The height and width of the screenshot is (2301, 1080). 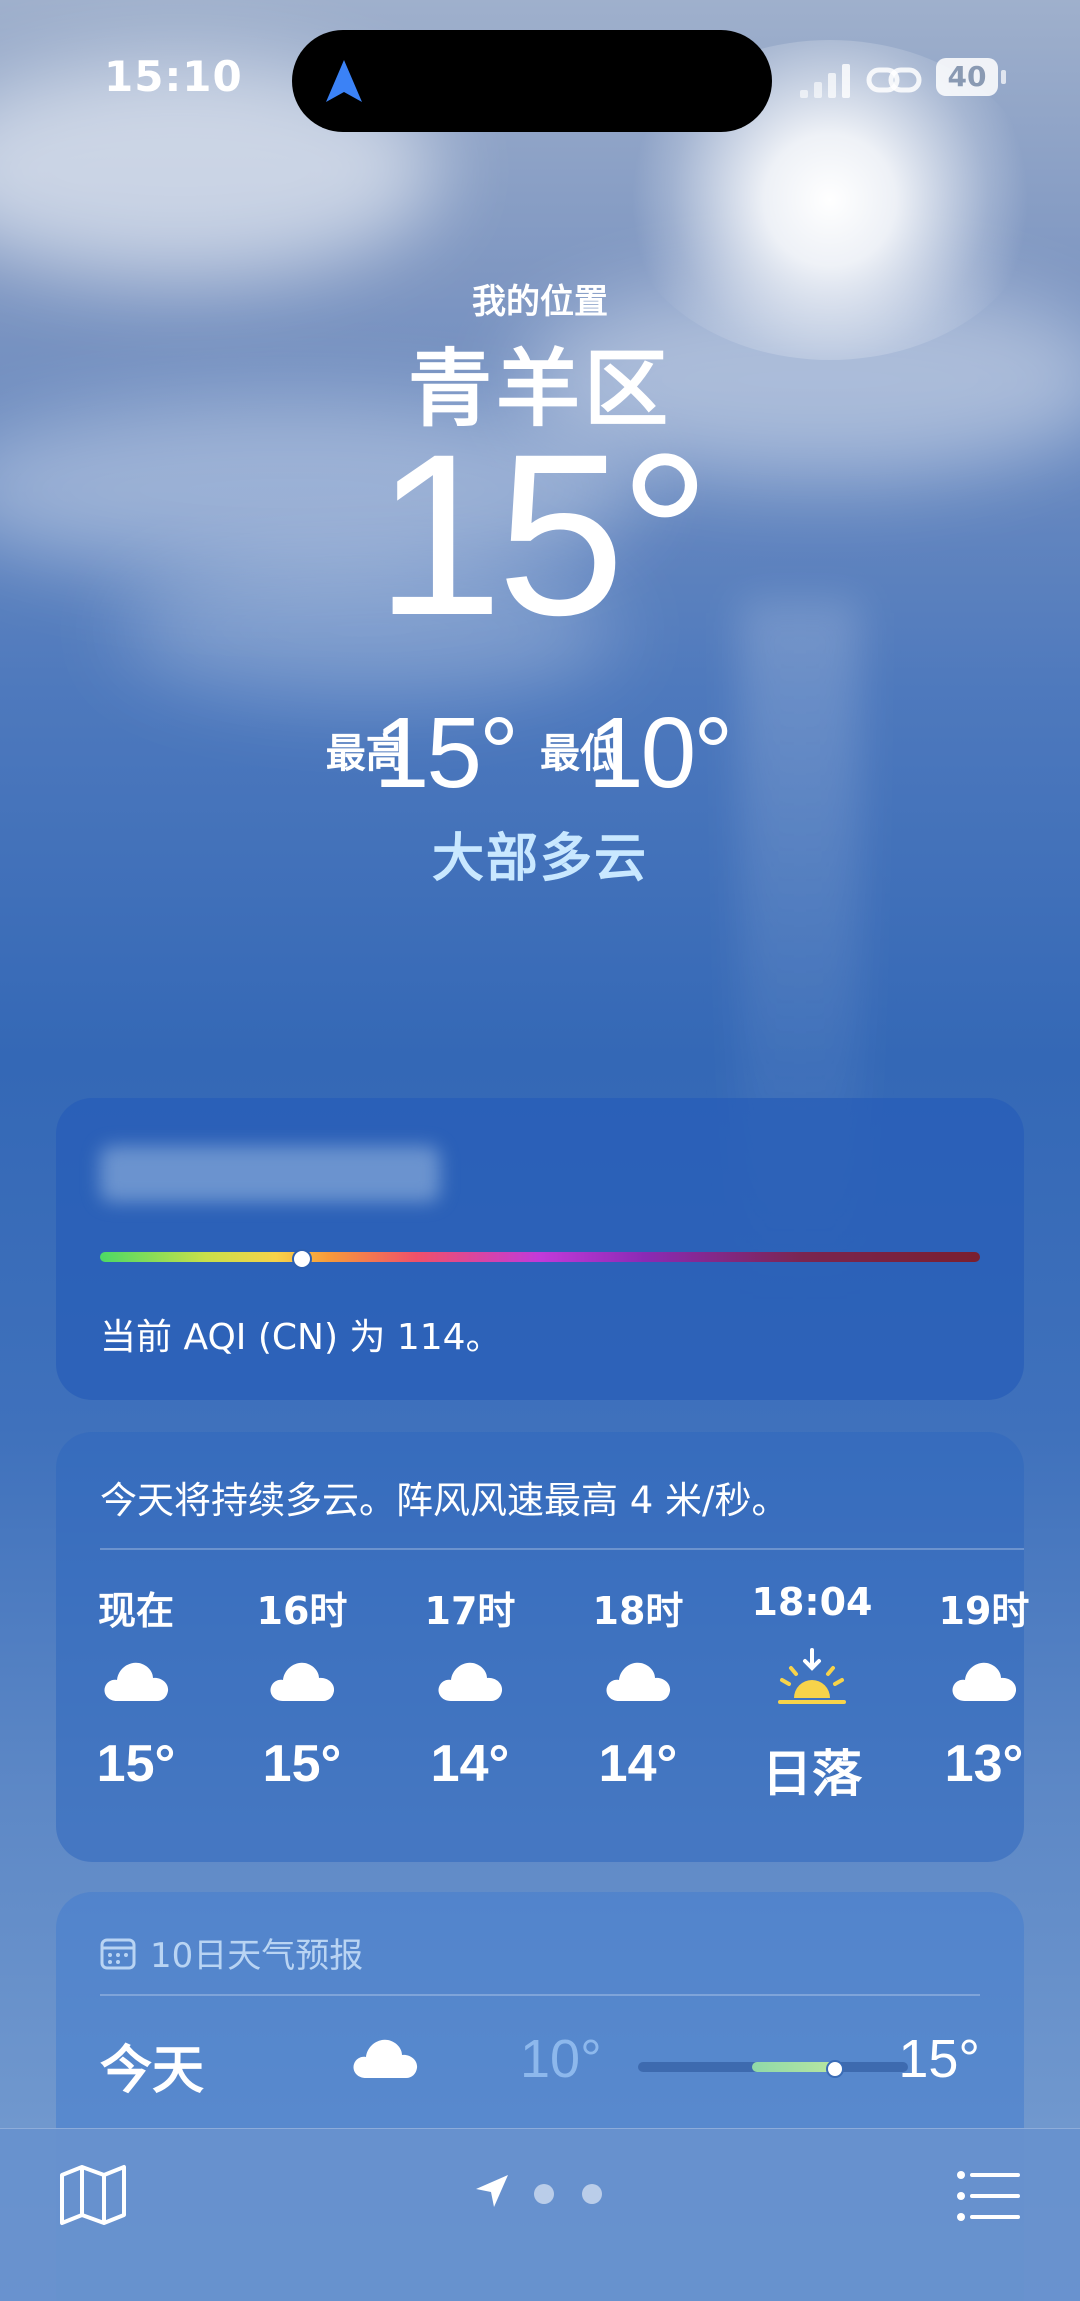 I want to click on battery-tip, so click(x=1003, y=77).